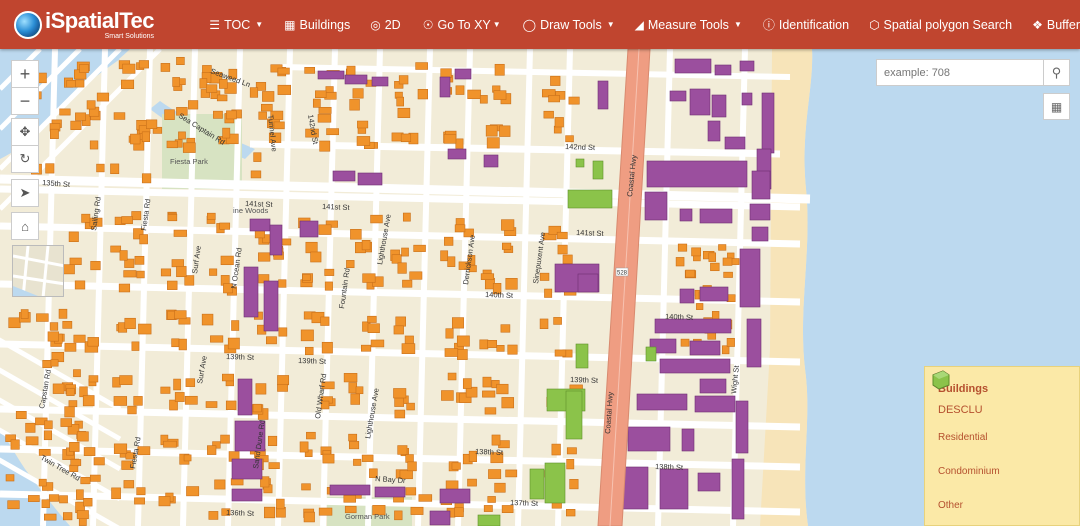 The image size is (1080, 526). What do you see at coordinates (569, 24) in the screenshot?
I see `draw-tools-menu: ◯ Draw Tools ▼` at bounding box center [569, 24].